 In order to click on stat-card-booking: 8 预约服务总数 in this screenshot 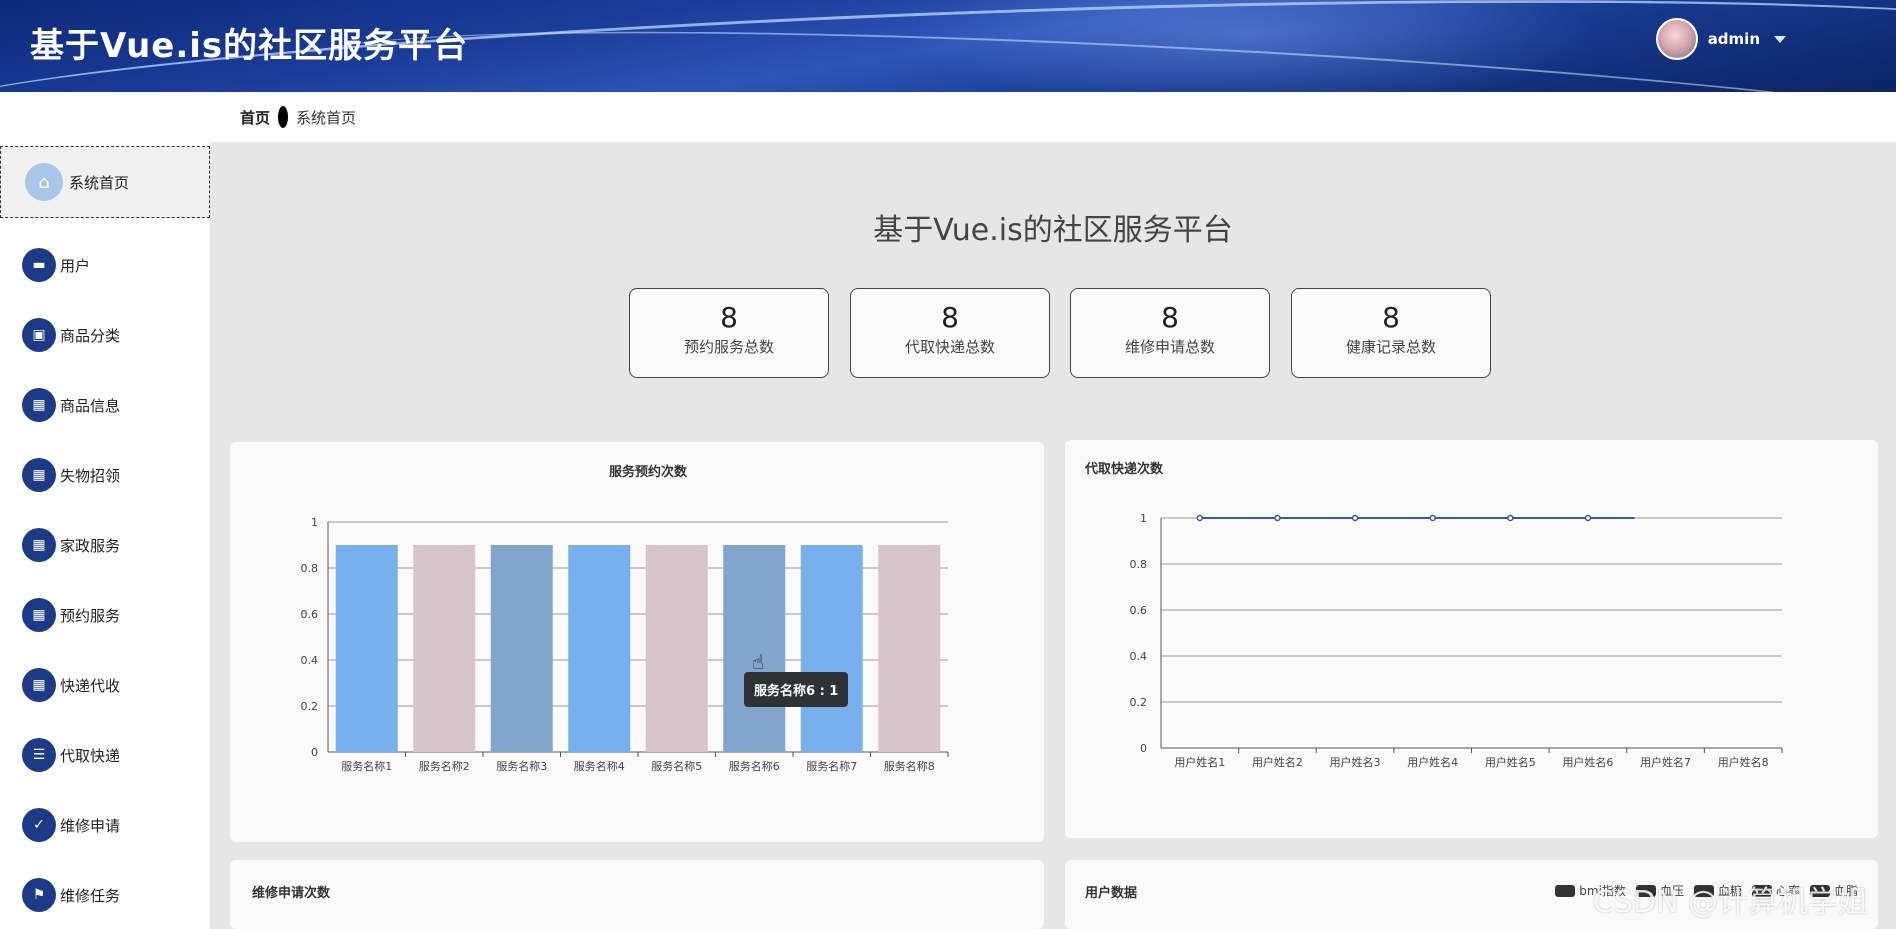, I will do `click(729, 333)`.